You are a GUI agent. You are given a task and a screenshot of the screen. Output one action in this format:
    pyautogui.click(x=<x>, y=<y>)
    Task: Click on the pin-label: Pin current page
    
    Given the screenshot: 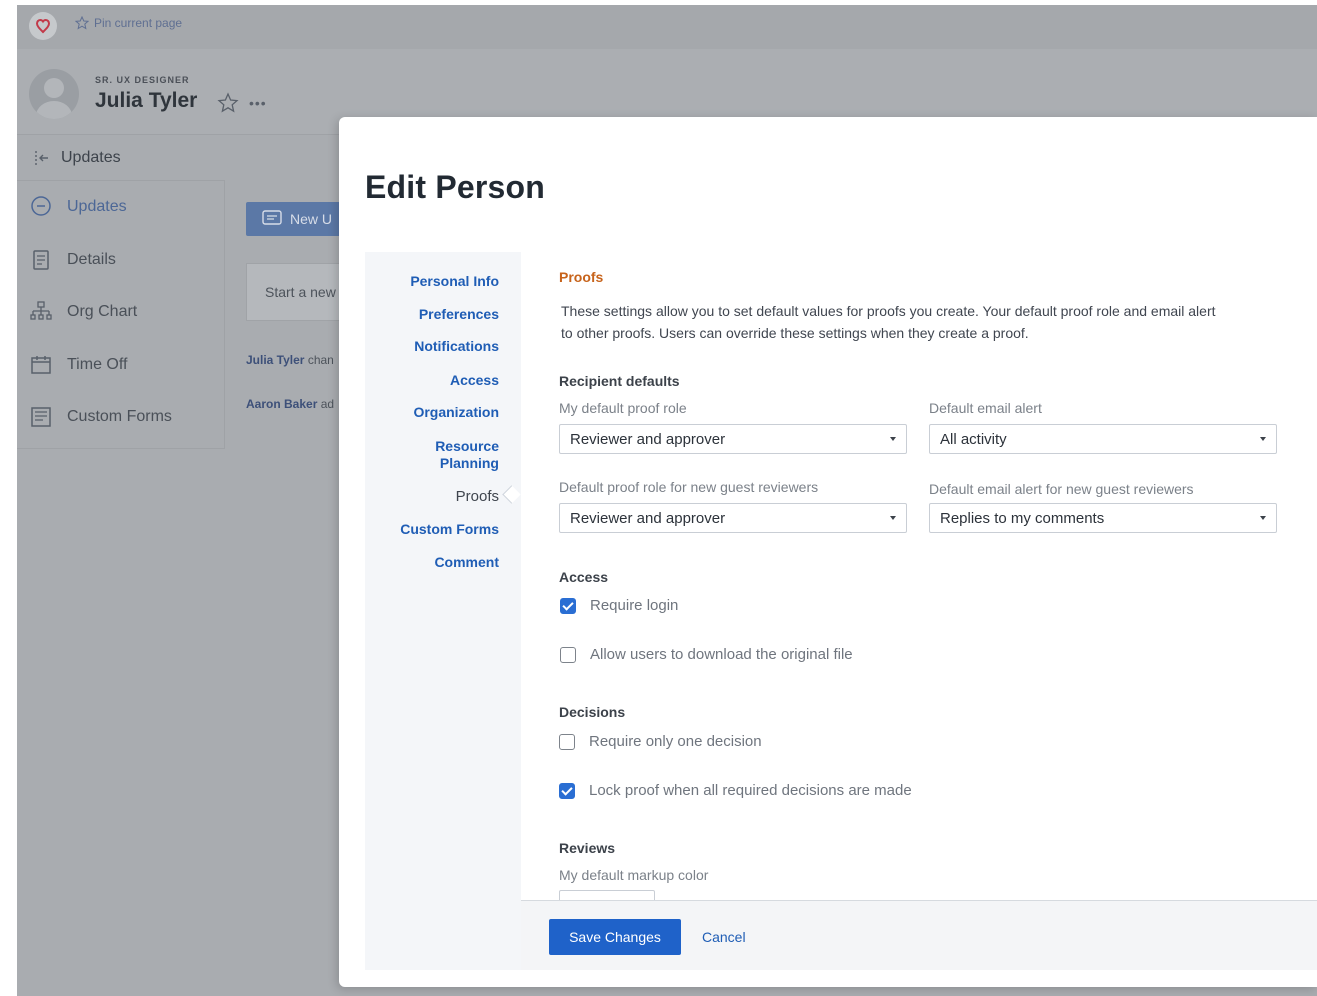 What is the action you would take?
    pyautogui.click(x=138, y=23)
    